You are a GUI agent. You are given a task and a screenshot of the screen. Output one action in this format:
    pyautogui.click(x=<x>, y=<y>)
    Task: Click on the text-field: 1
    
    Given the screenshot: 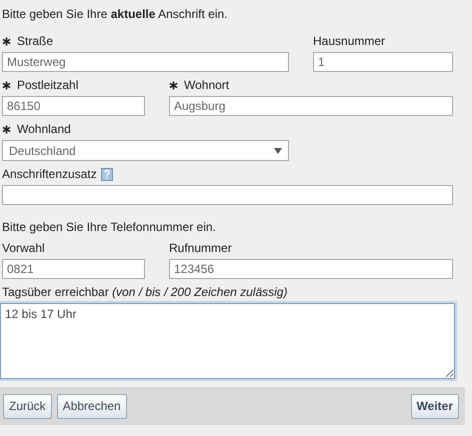 What is the action you would take?
    pyautogui.click(x=383, y=62)
    